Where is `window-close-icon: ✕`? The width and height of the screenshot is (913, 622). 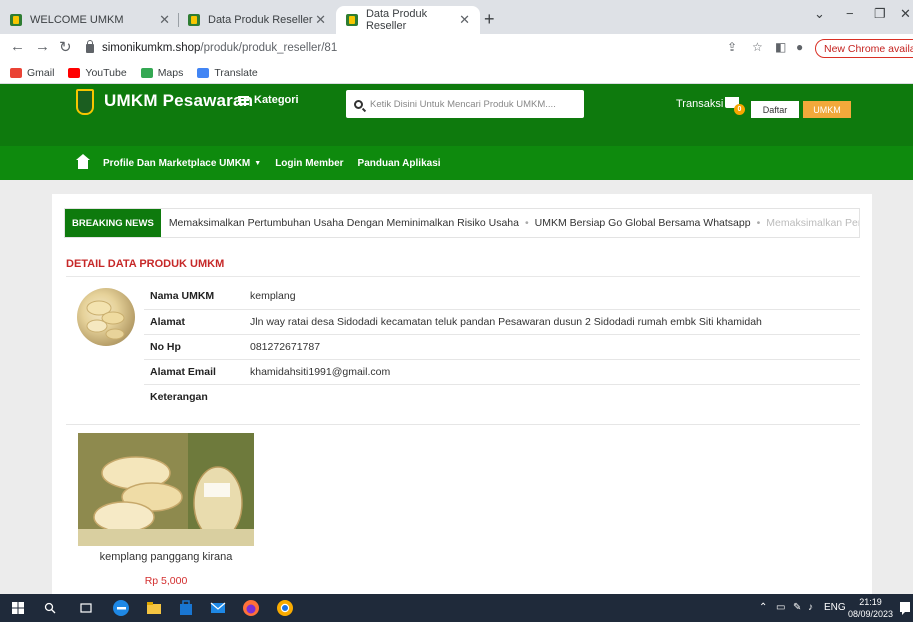 window-close-icon: ✕ is located at coordinates (905, 14).